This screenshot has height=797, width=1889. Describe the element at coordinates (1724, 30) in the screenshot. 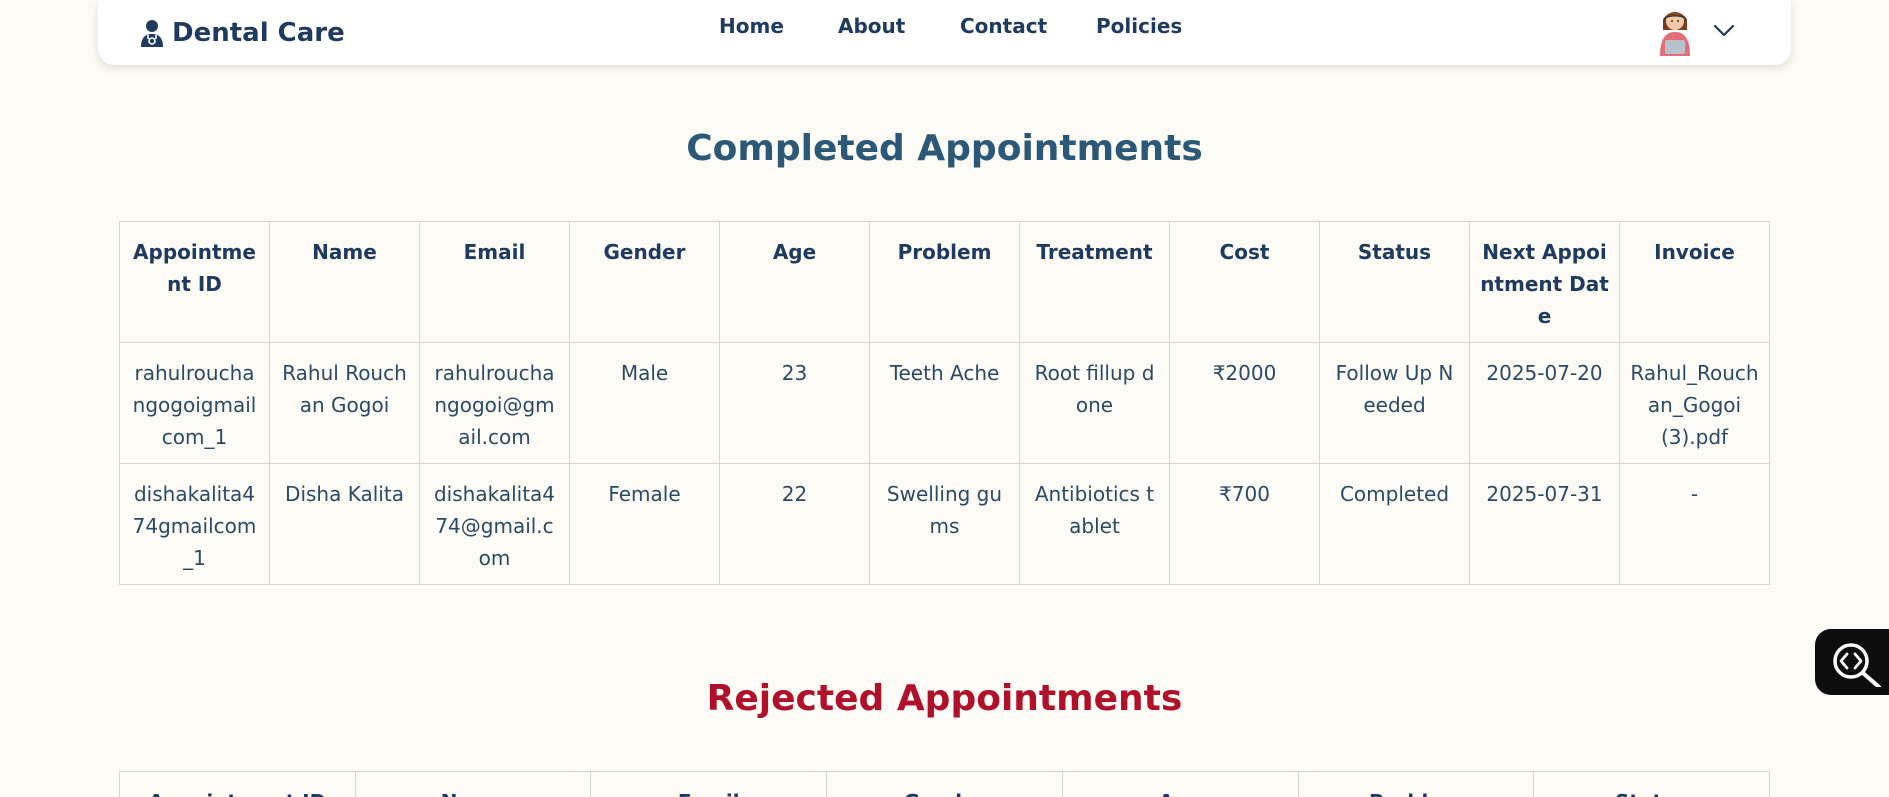

I see `chevron-down-icon` at that location.